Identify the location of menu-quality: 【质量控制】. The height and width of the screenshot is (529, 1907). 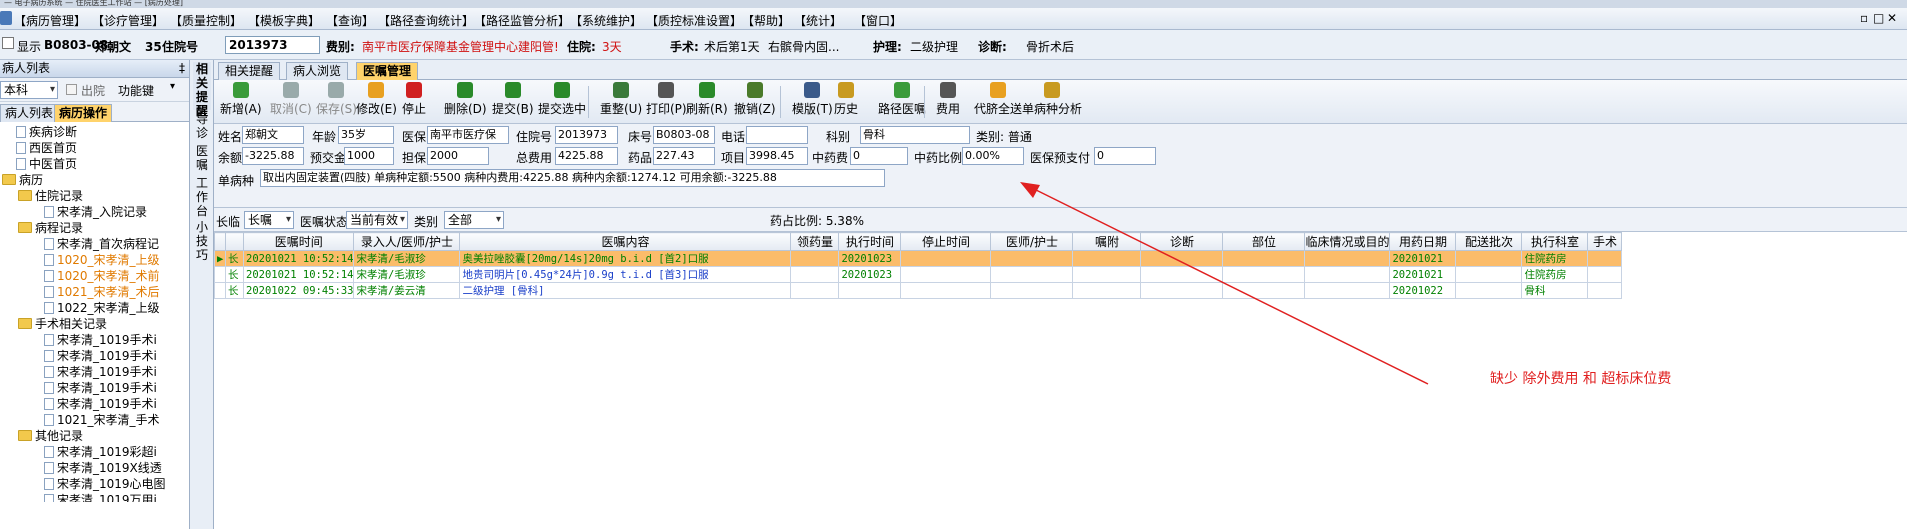
(206, 20).